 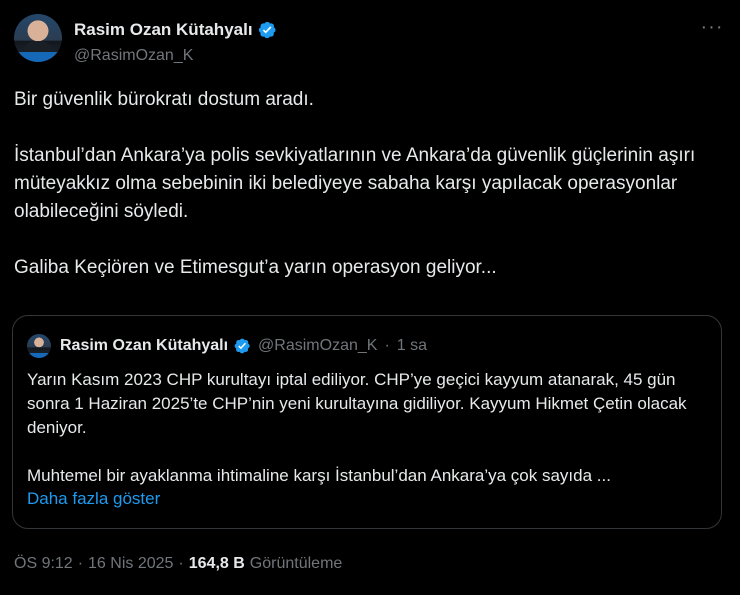 I want to click on show-more-link: Daha fazla göster, so click(x=93, y=499).